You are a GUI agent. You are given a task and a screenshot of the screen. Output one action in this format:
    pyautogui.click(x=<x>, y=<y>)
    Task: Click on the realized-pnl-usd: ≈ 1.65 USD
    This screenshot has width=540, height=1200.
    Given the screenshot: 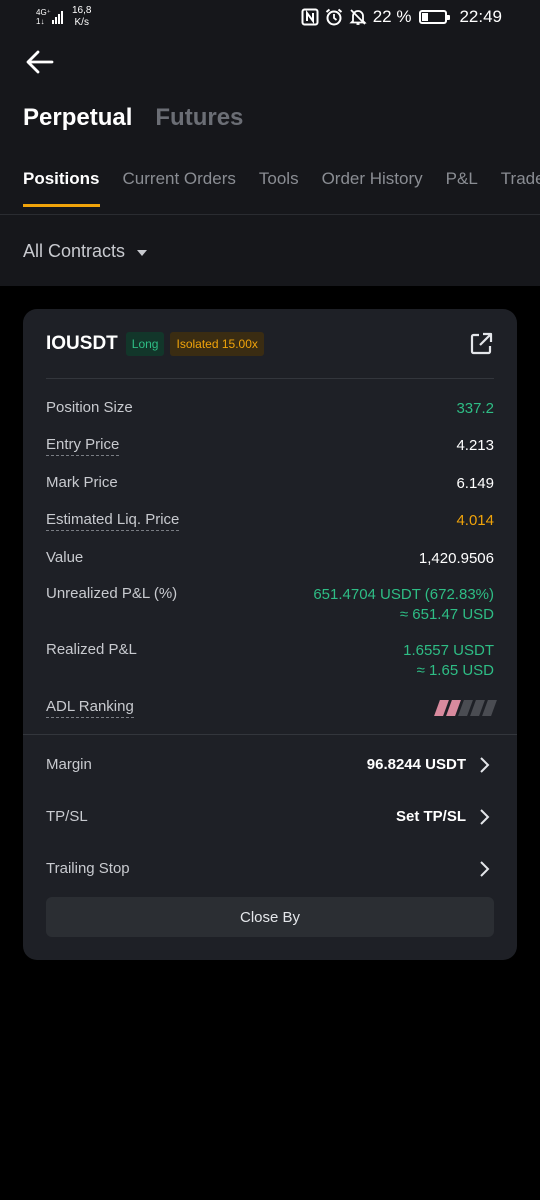 What is the action you would take?
    pyautogui.click(x=455, y=670)
    